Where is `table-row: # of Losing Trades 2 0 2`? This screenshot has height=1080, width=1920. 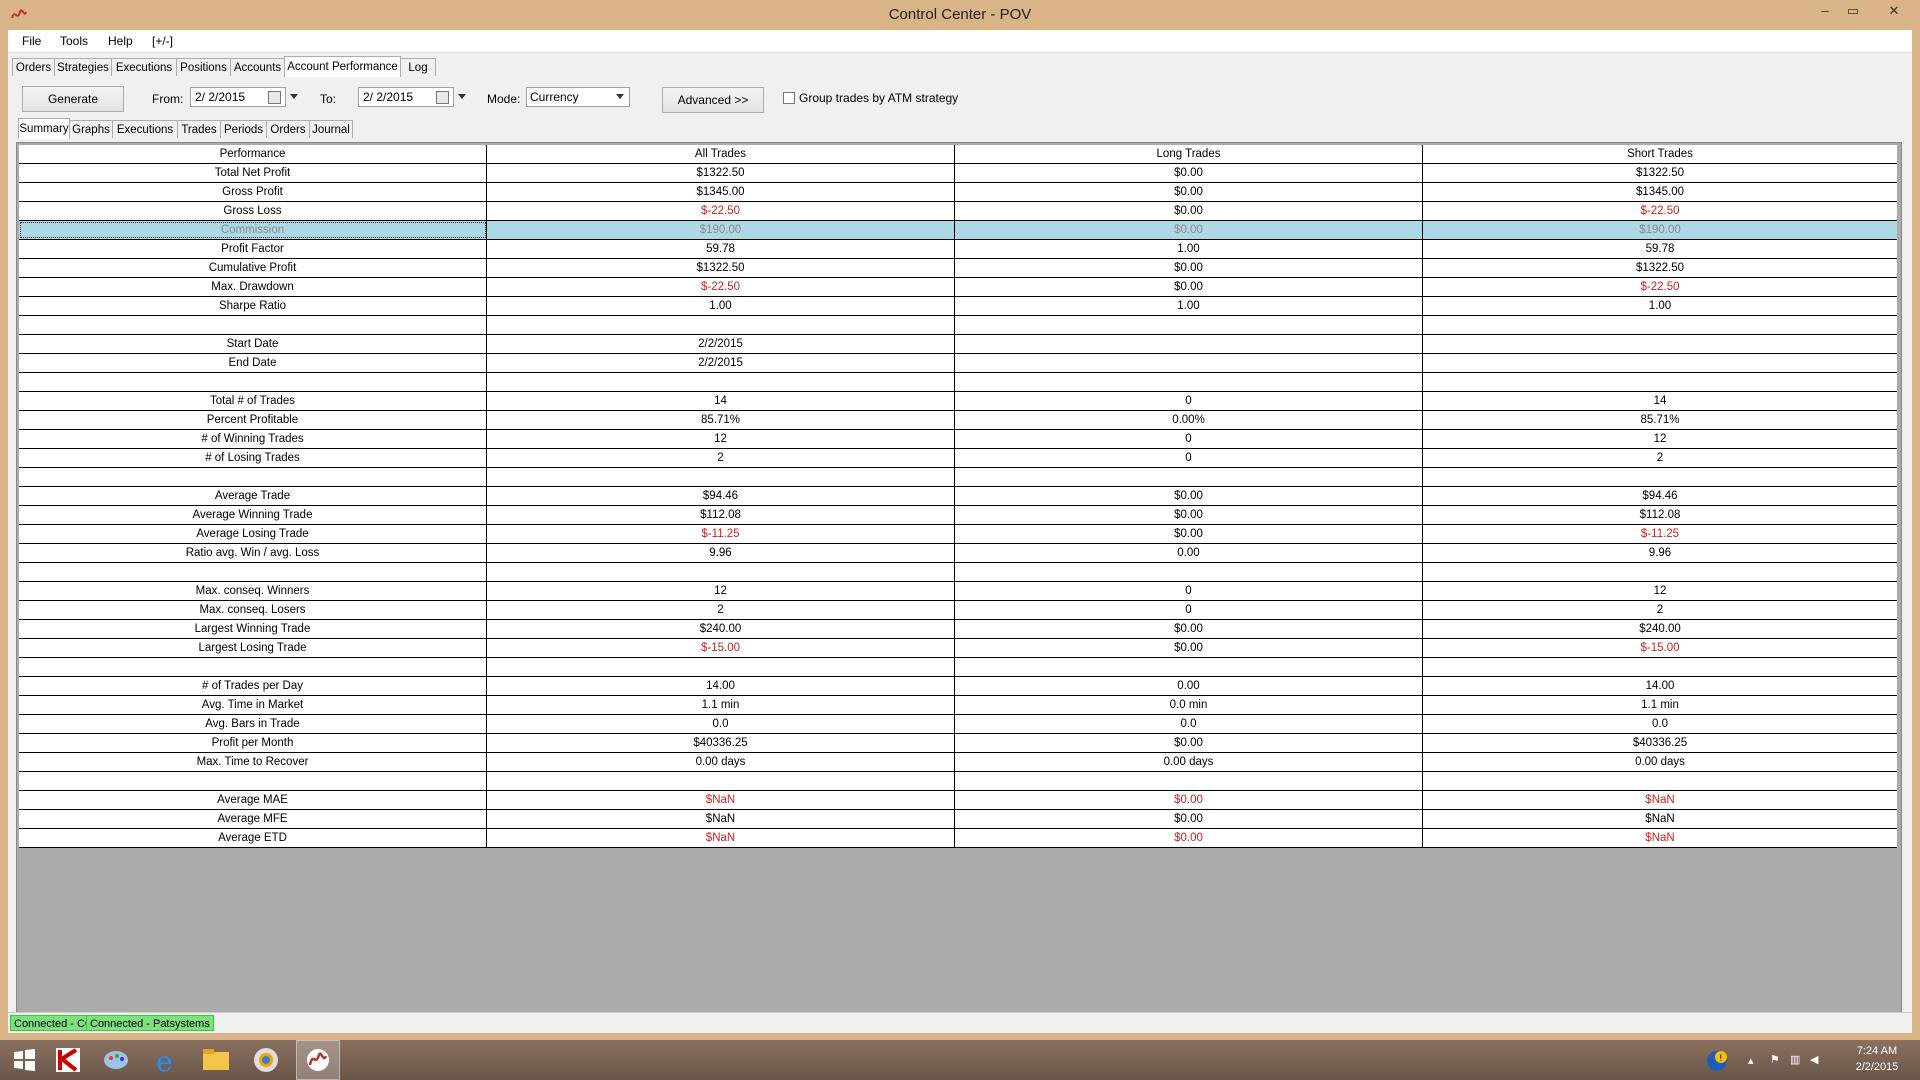 table-row: # of Losing Trades 2 0 2 is located at coordinates (958, 458).